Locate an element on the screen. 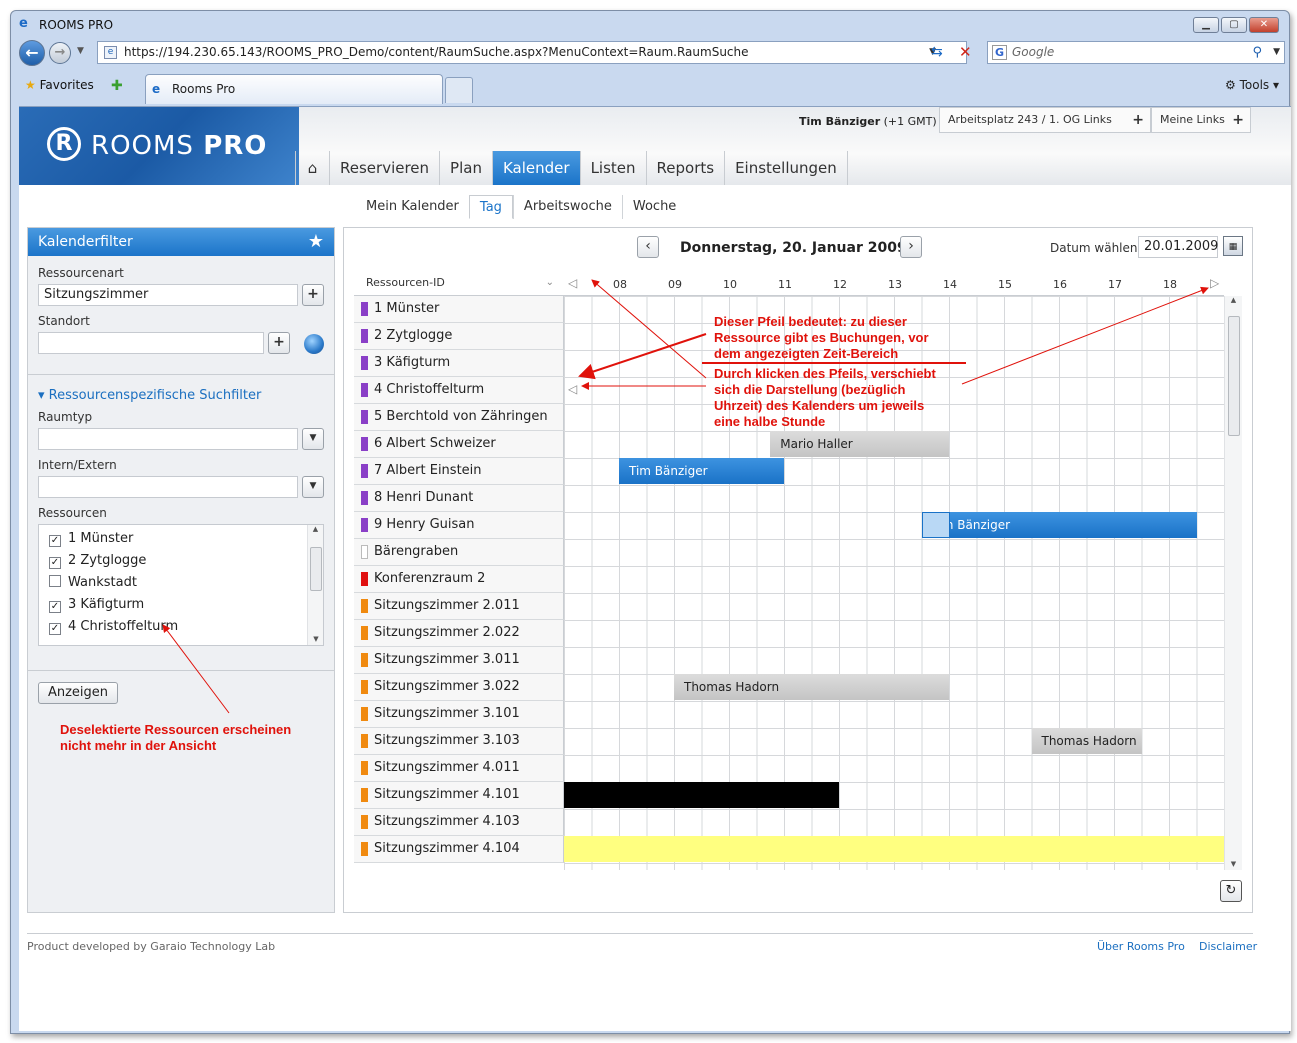  list-item-label: Wankstadt is located at coordinates (102, 582).